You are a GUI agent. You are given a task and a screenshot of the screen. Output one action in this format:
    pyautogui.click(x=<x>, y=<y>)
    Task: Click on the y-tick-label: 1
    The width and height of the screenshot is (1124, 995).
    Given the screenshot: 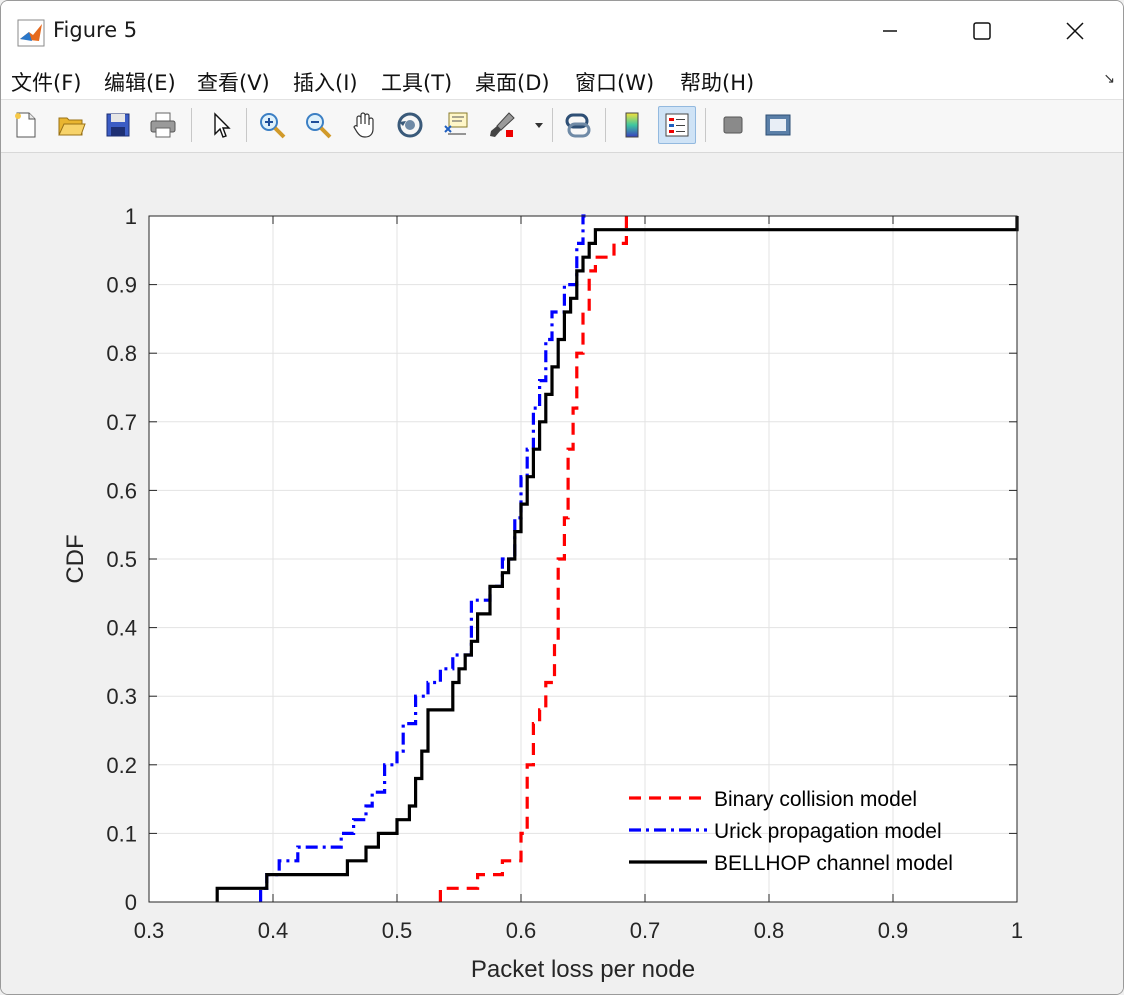 What is the action you would take?
    pyautogui.click(x=131, y=216)
    